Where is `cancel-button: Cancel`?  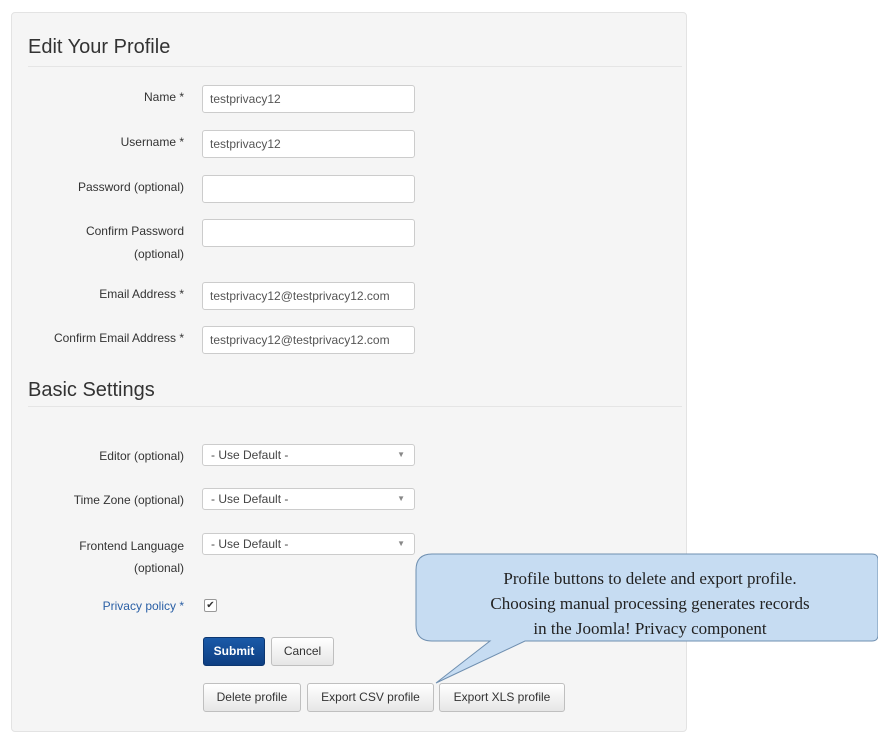
cancel-button: Cancel is located at coordinates (302, 651).